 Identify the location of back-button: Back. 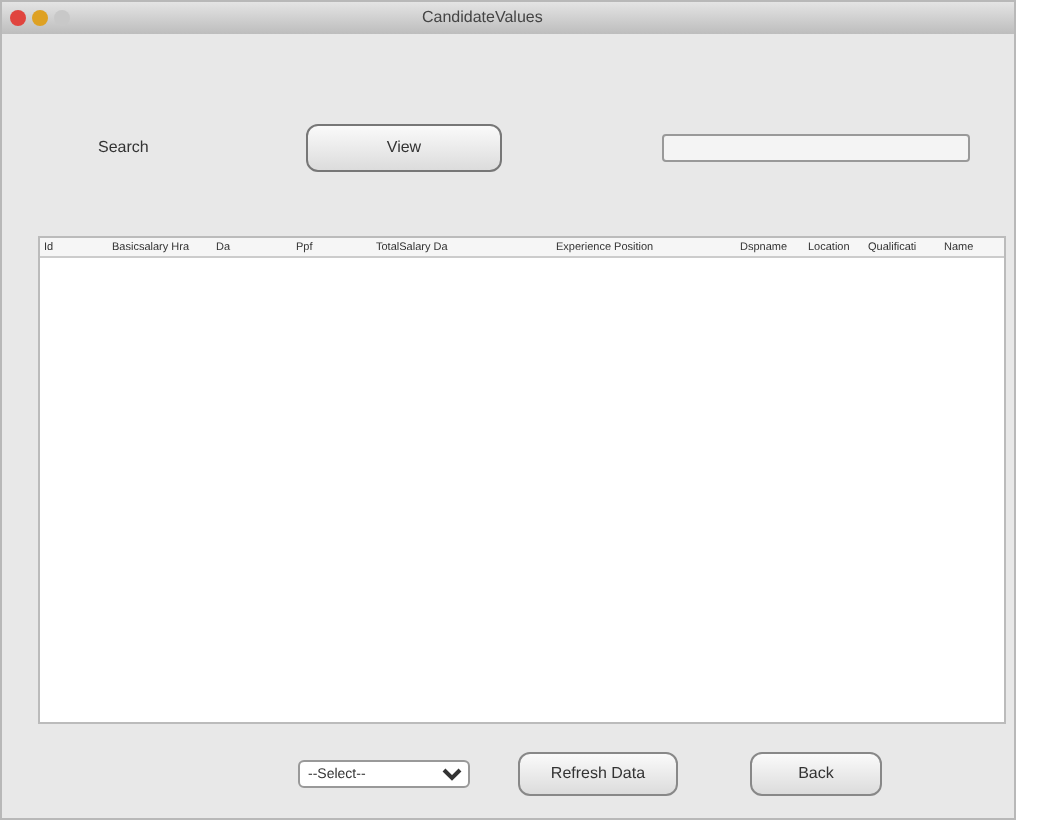
(816, 774).